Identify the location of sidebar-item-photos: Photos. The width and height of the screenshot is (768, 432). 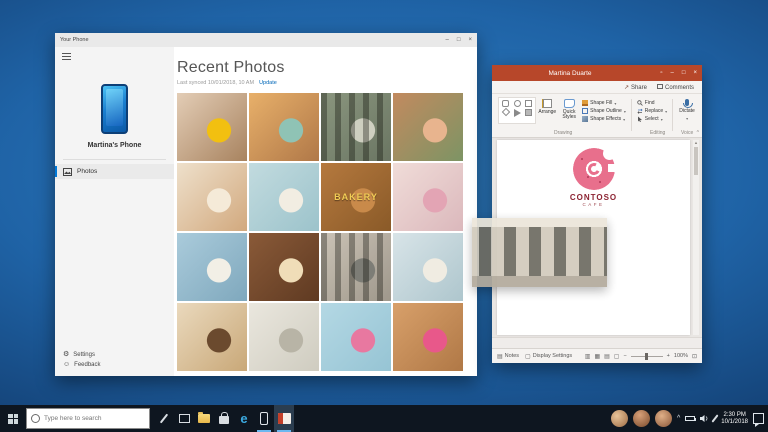
(114, 171).